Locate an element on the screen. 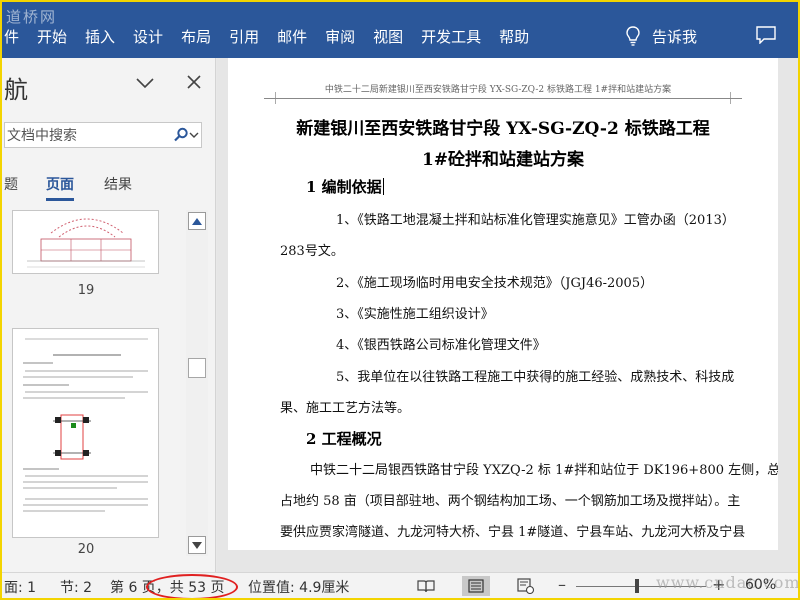 This screenshot has height=600, width=800. web-layout-icon is located at coordinates (526, 586).